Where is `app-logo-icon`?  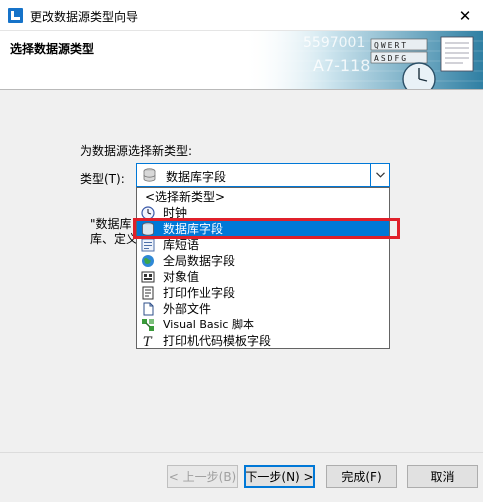
app-logo-icon is located at coordinates (15, 15).